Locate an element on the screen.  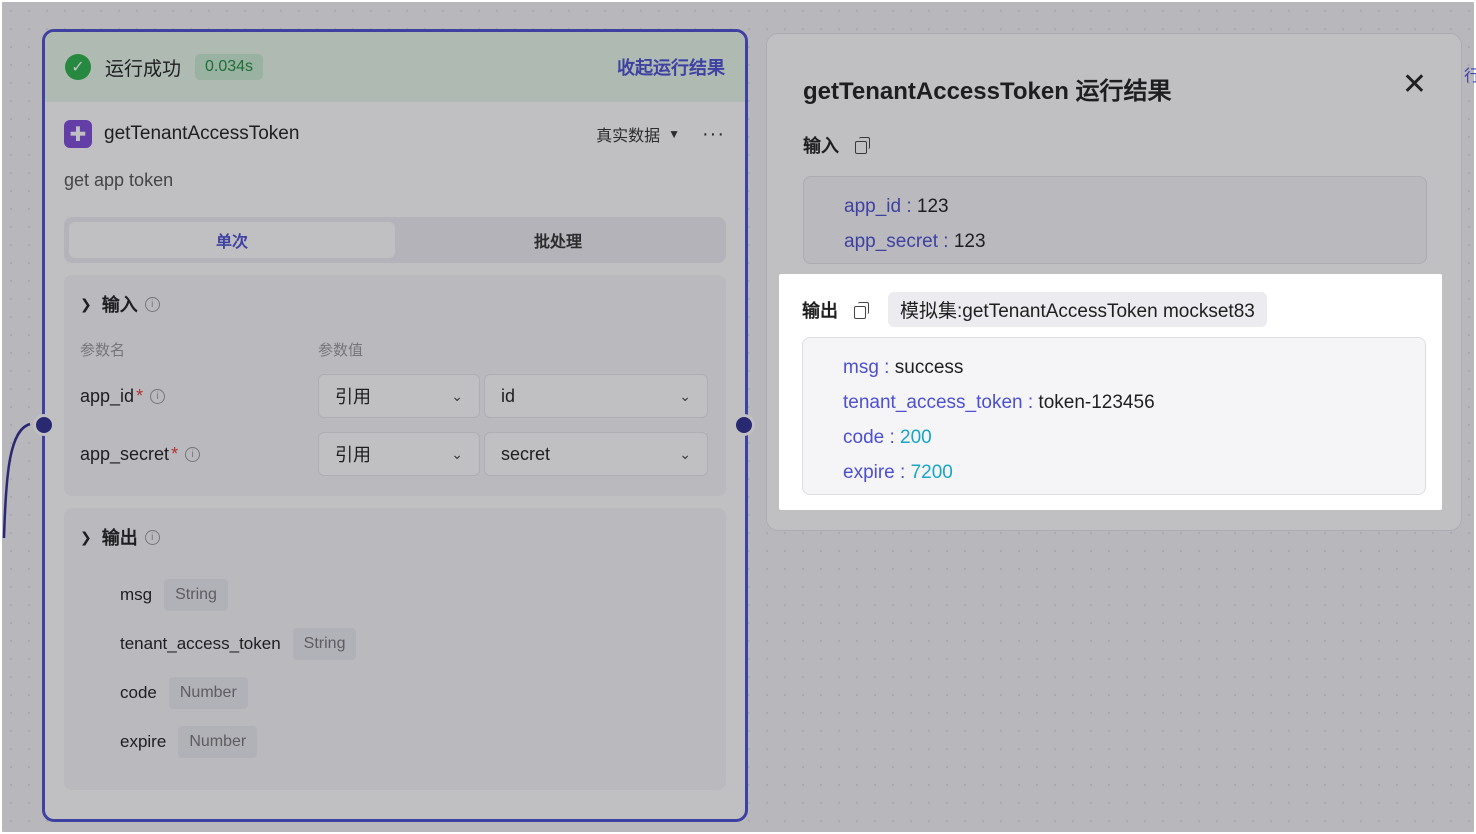
input-key: app_id is located at coordinates (873, 206).